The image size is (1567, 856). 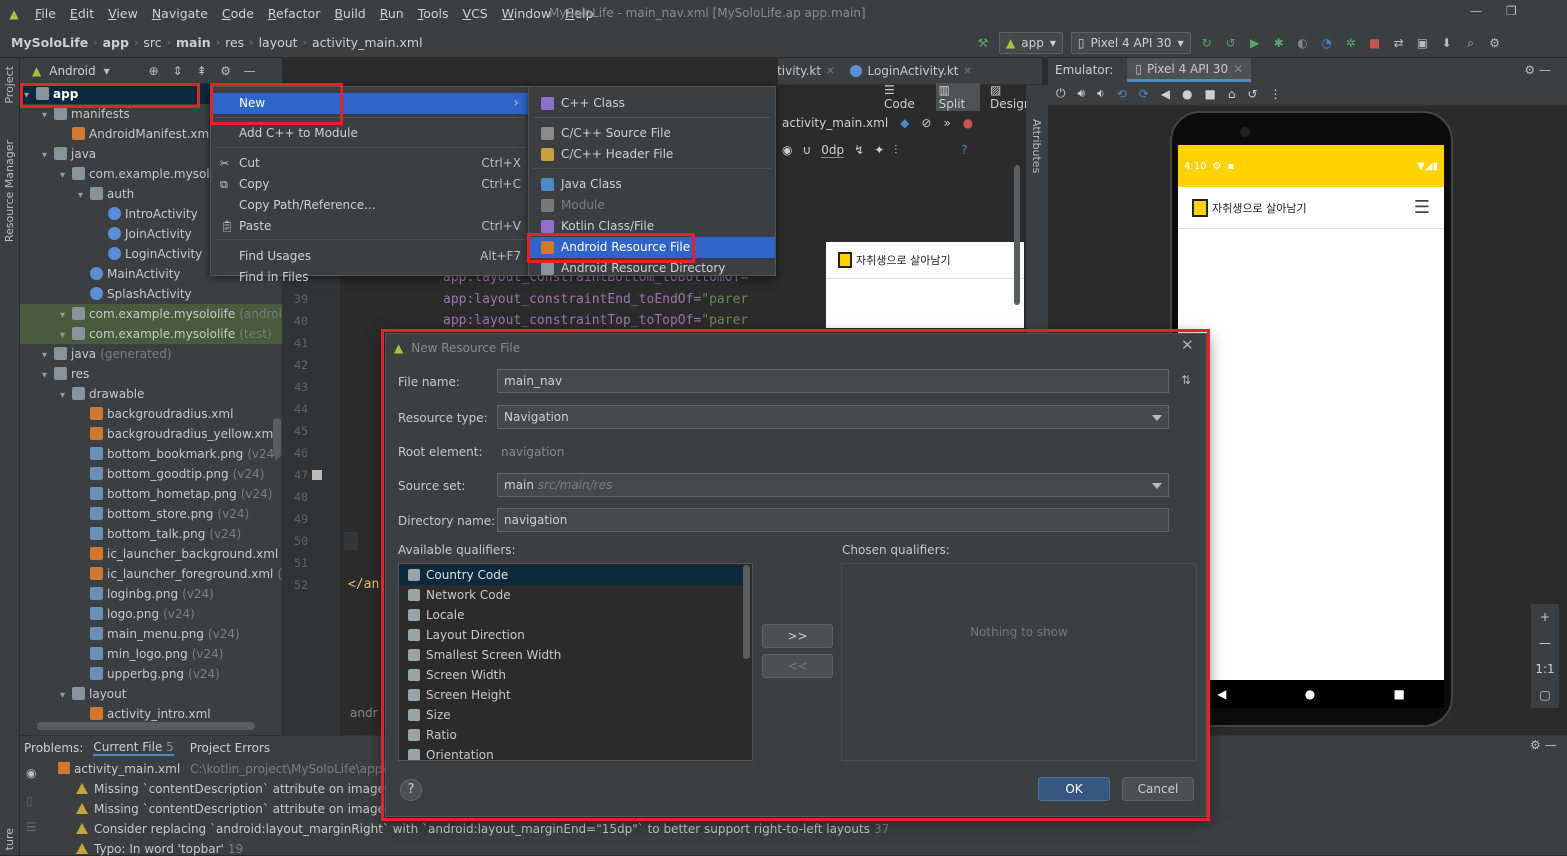 What do you see at coordinates (1351, 43) in the screenshot?
I see `attach-debugger-icon: ✲` at bounding box center [1351, 43].